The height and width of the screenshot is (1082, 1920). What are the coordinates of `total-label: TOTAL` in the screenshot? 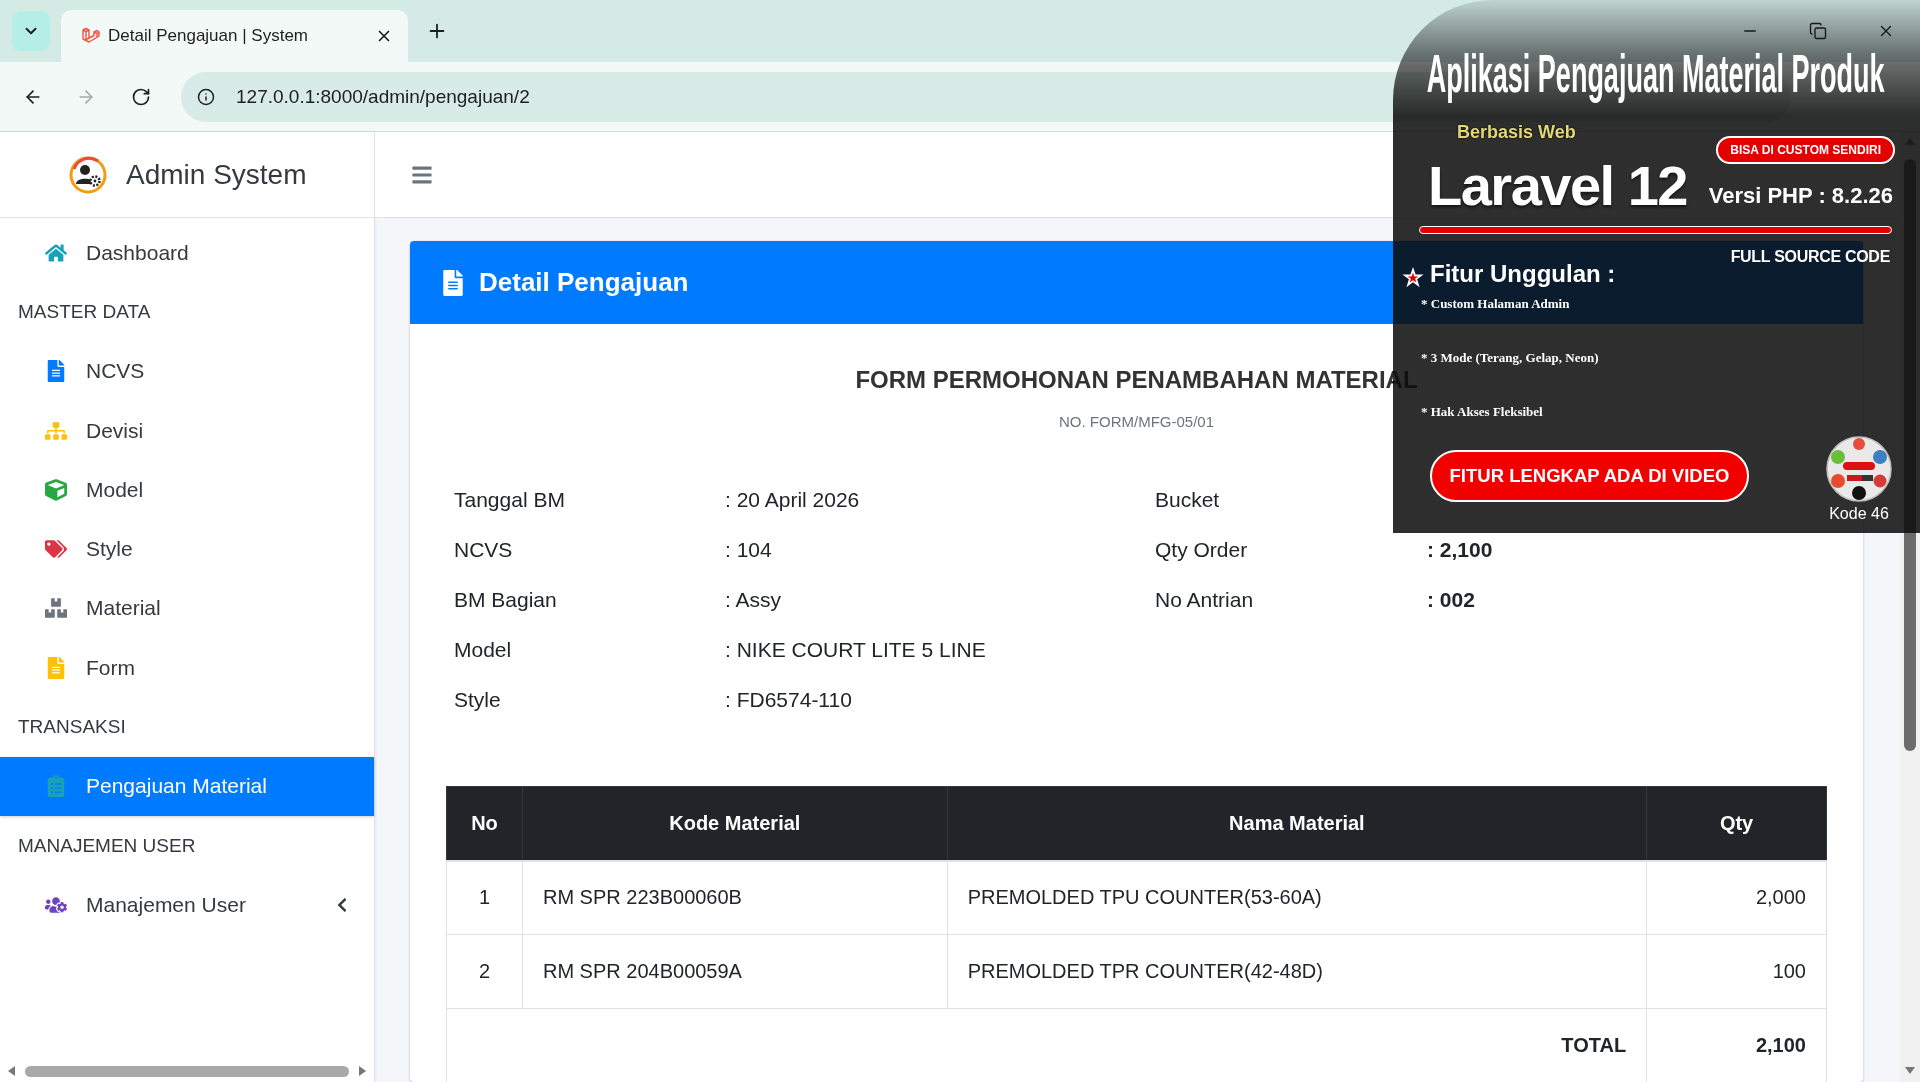 It's located at (1046, 1045).